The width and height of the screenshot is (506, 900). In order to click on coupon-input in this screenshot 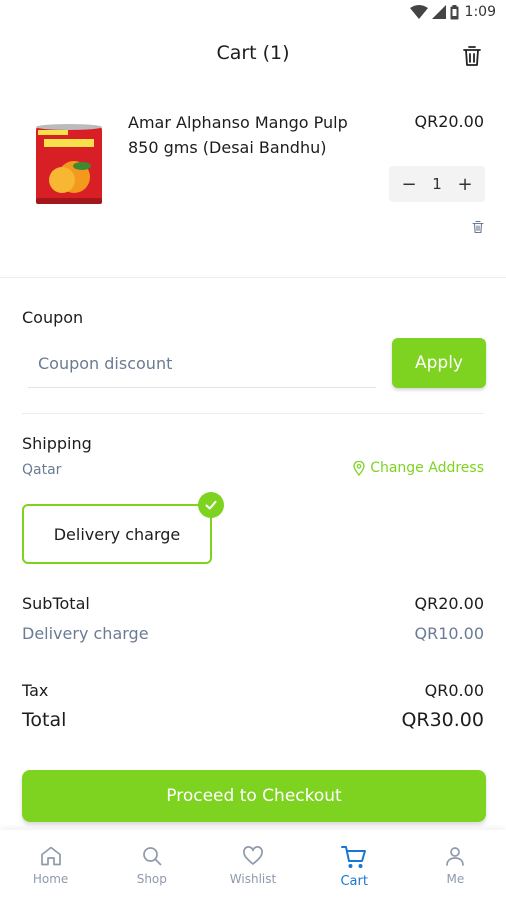, I will do `click(202, 364)`.